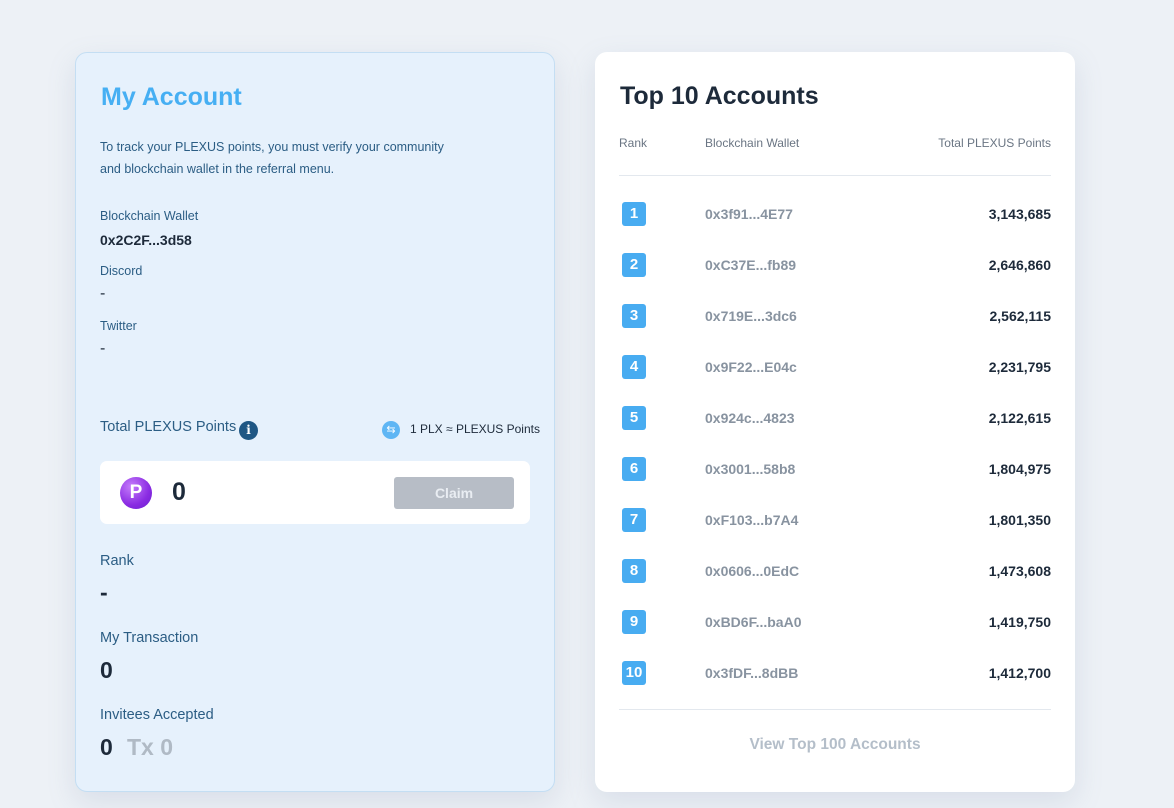  Describe the element at coordinates (150, 747) in the screenshot. I see `invitees-tx-value: Tx 0` at that location.